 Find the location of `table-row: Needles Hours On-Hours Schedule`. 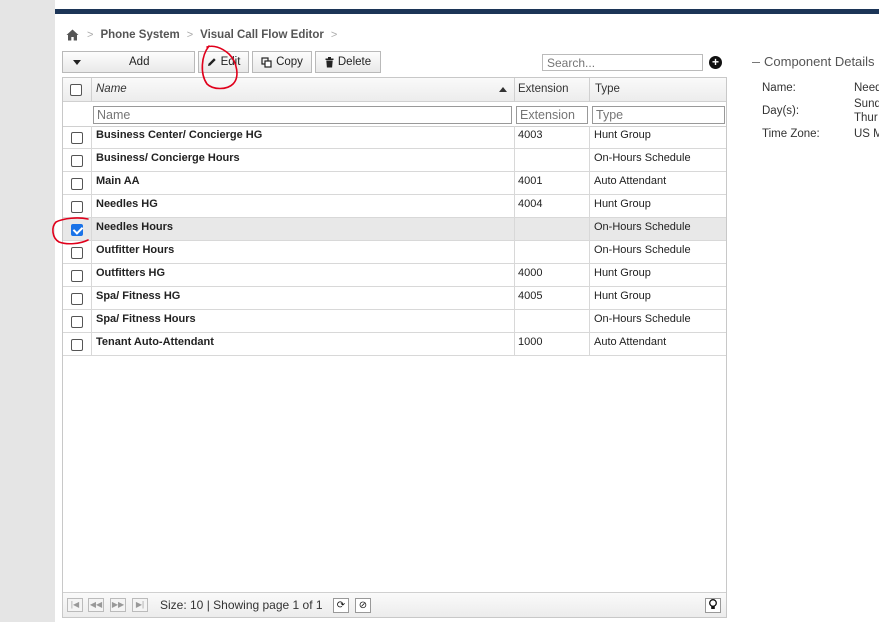

table-row: Needles Hours On-Hours Schedule is located at coordinates (394, 229).